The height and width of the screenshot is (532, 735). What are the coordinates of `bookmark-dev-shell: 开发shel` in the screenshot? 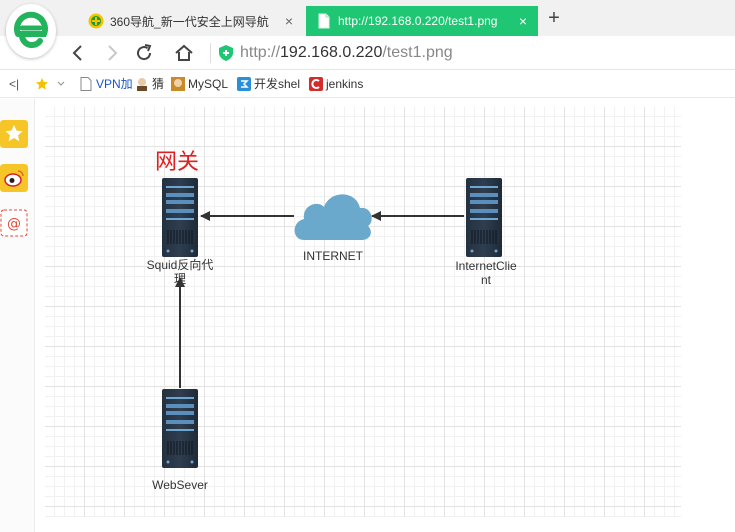 It's located at (273, 84).